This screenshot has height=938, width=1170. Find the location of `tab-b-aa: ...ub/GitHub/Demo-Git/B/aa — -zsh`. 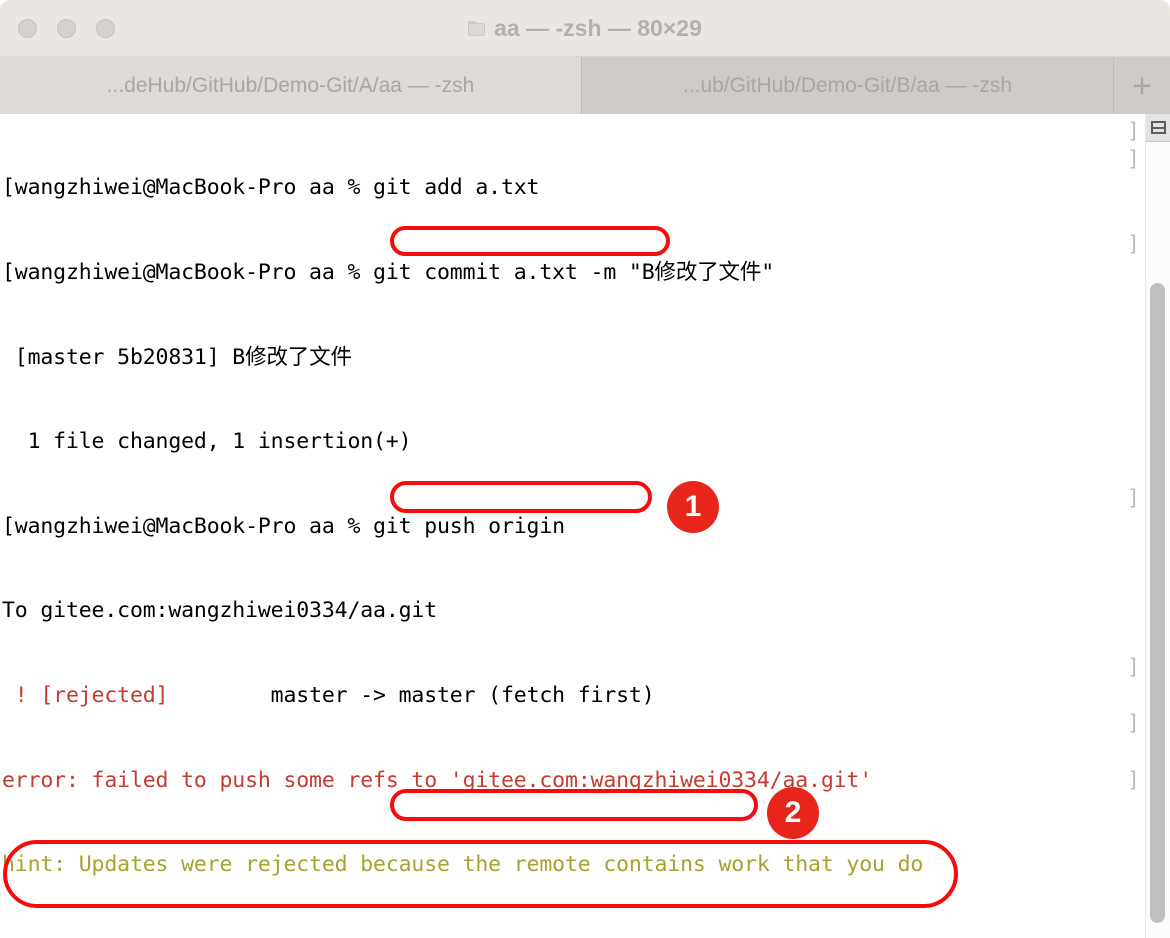

tab-b-aa: ...ub/GitHub/Demo-Git/B/aa — -zsh is located at coordinates (848, 85).